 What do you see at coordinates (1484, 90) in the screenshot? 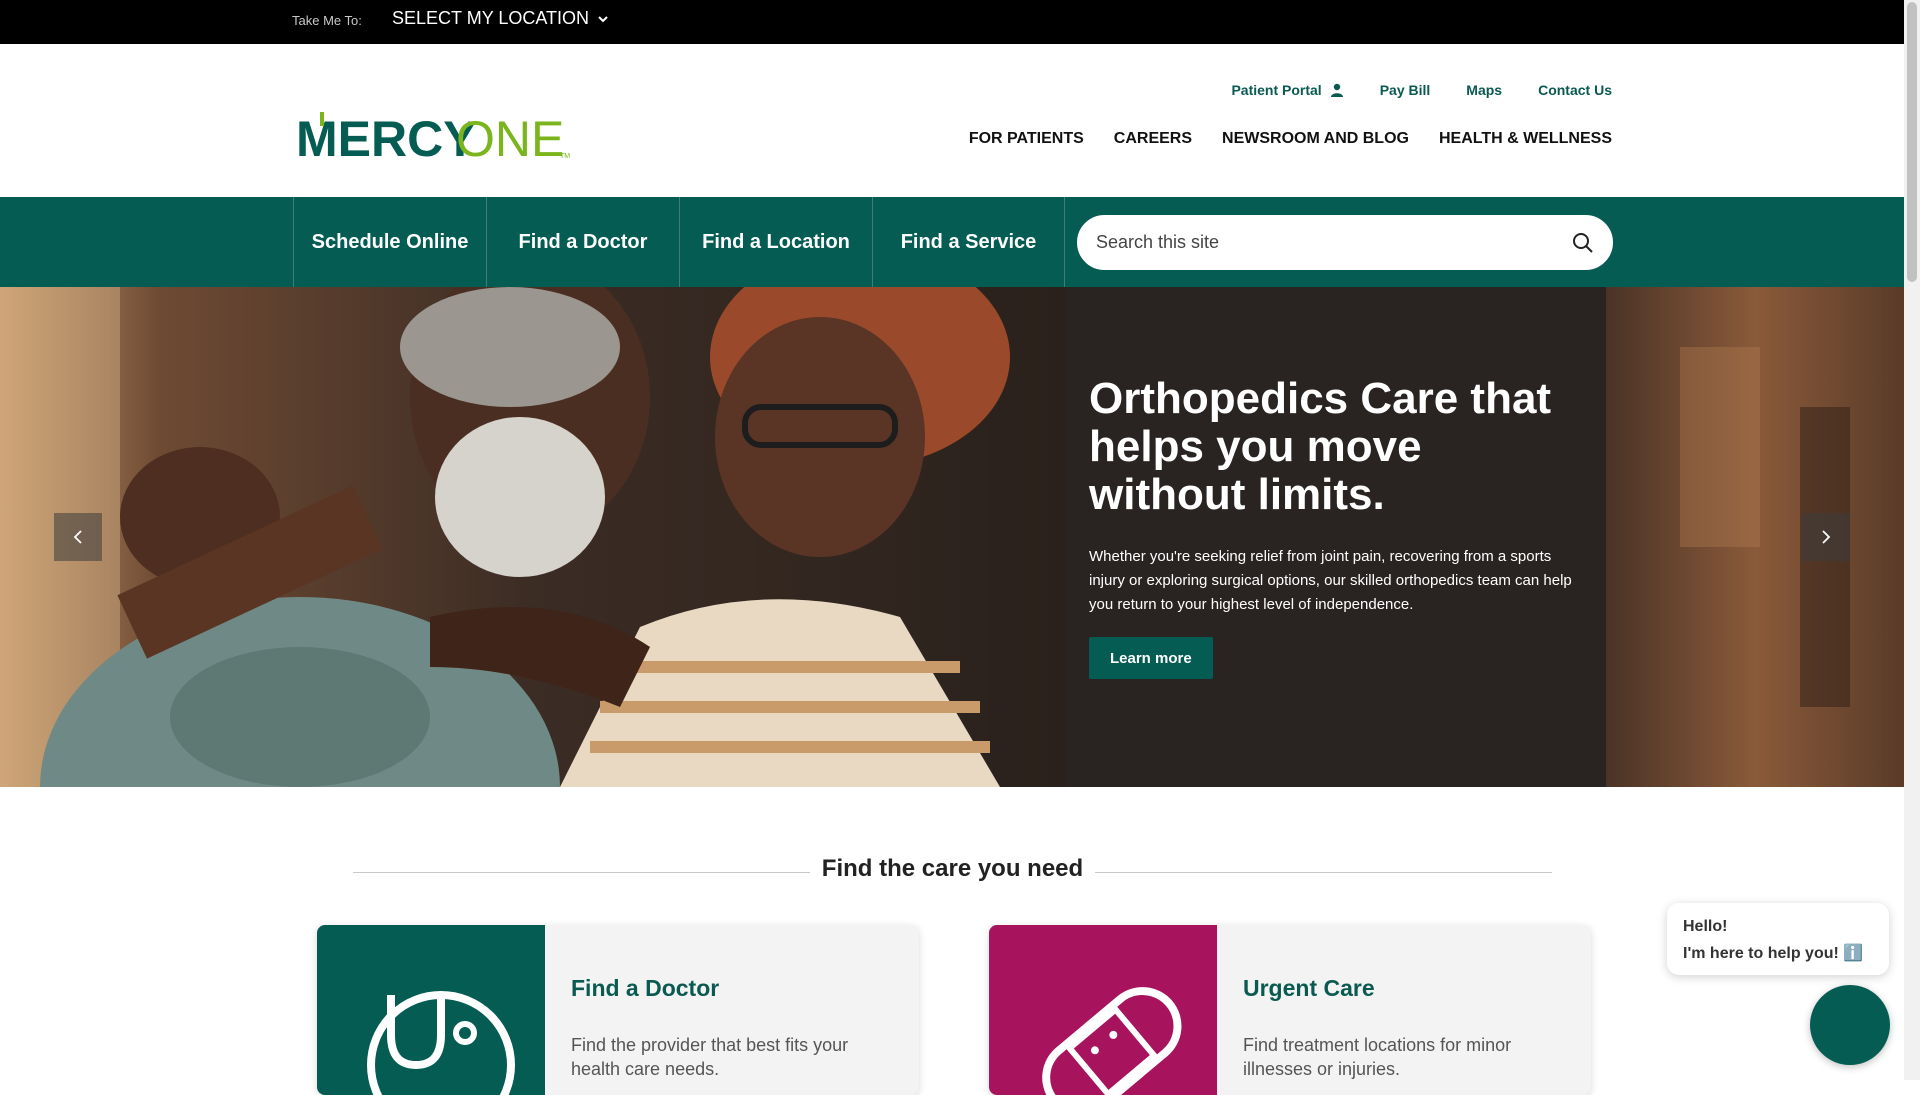
I see `maps-link: Maps` at bounding box center [1484, 90].